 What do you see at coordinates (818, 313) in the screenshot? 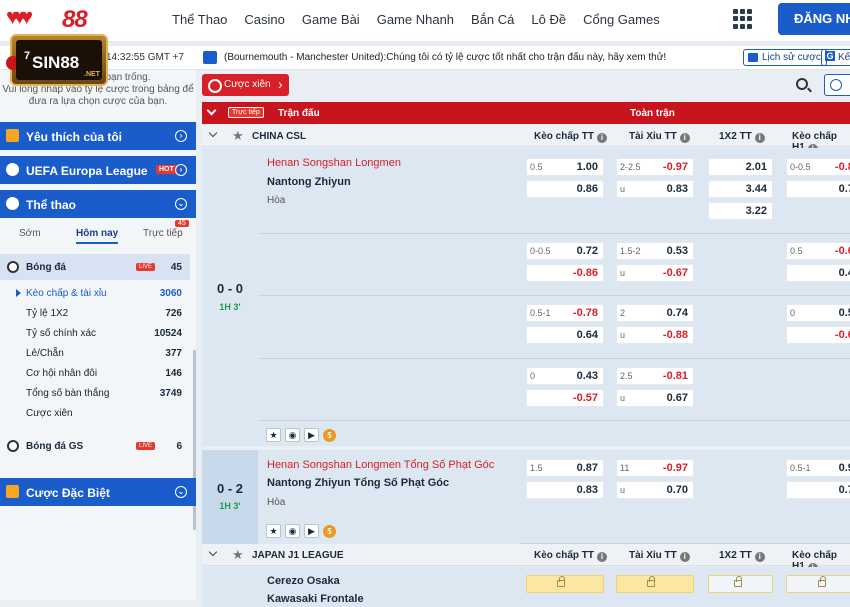
I see `h1-handicap-home-odd: 00.52` at bounding box center [818, 313].